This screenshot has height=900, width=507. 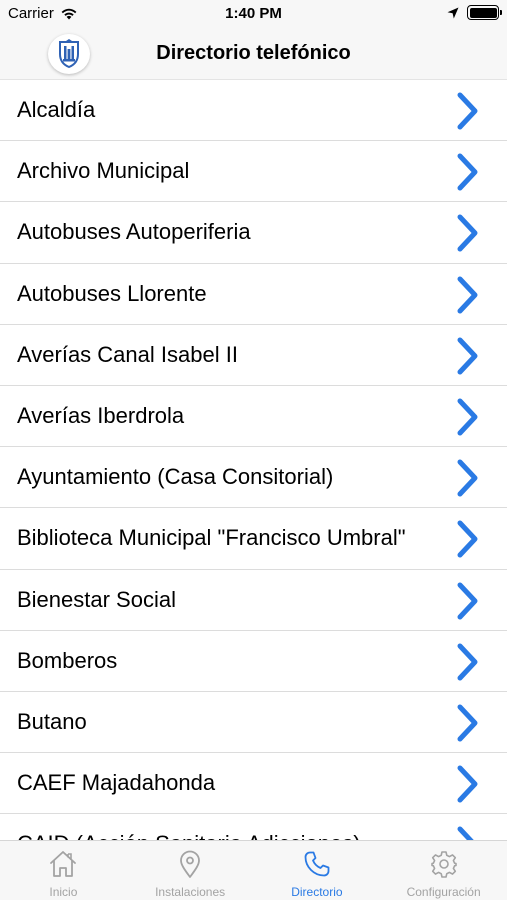 What do you see at coordinates (253, 600) in the screenshot?
I see `list-item: Bienestar Social` at bounding box center [253, 600].